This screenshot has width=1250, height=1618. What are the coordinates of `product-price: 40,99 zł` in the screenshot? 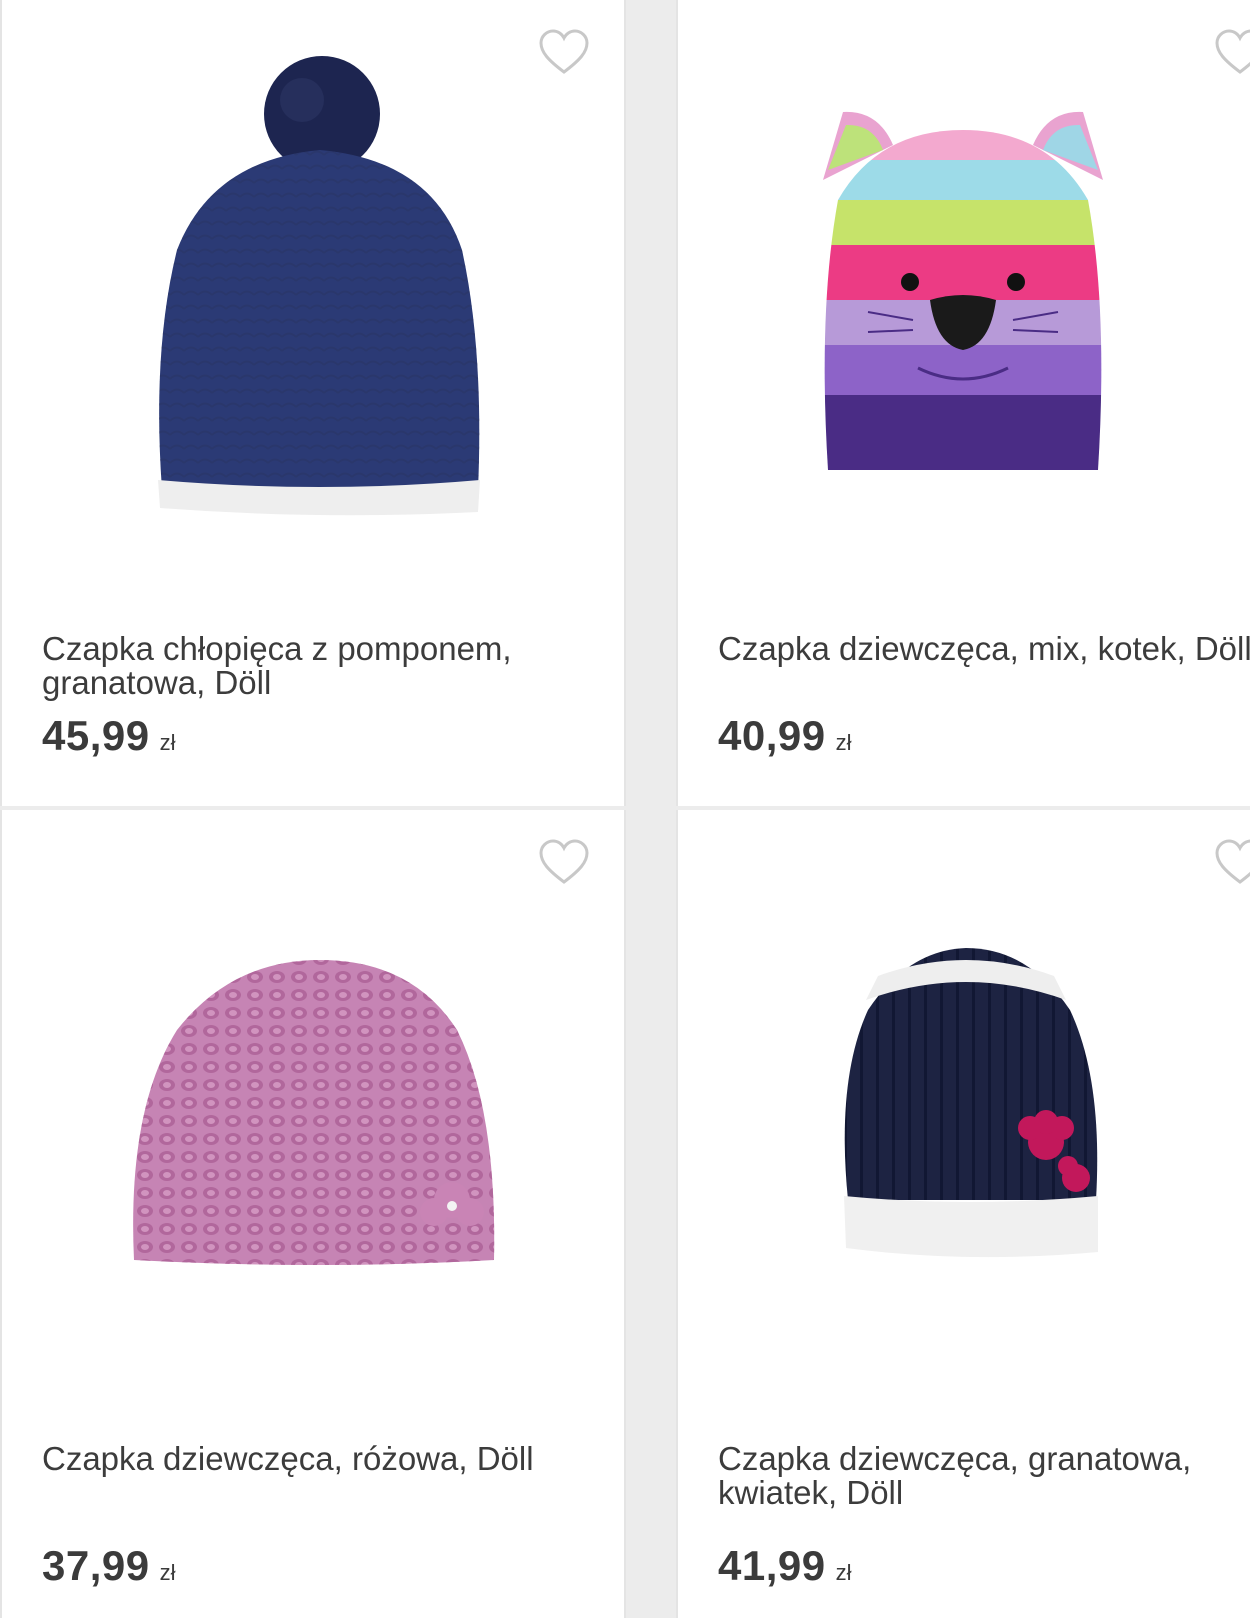 It's located at (785, 736).